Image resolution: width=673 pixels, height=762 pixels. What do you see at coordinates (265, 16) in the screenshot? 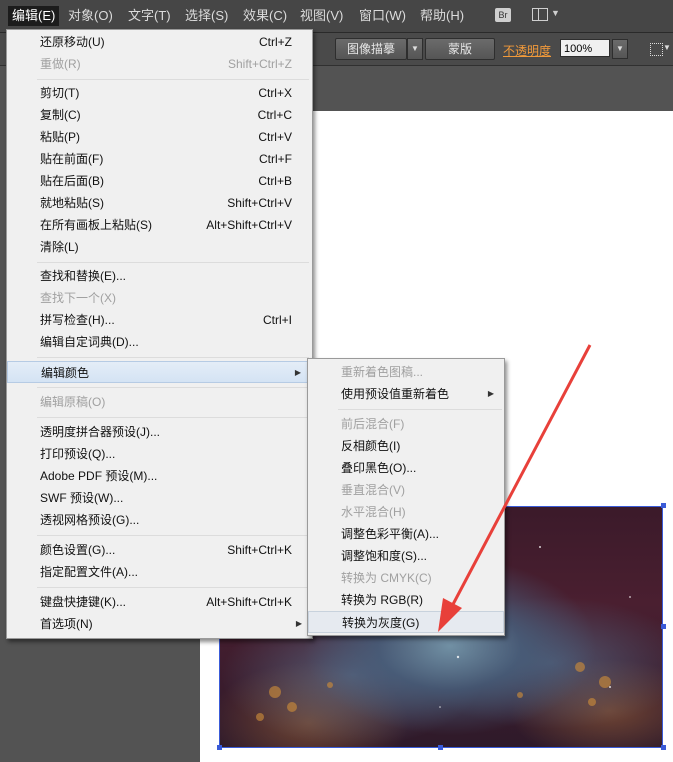
I see `menu-effect: 效果(C)` at bounding box center [265, 16].